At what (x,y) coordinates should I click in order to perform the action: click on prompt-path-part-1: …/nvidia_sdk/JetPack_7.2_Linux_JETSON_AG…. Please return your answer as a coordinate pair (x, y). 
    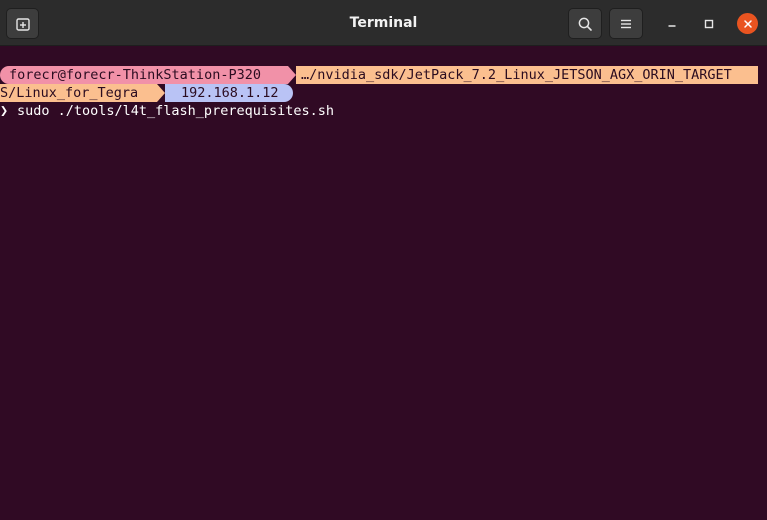
    Looking at the image, I should click on (527, 75).